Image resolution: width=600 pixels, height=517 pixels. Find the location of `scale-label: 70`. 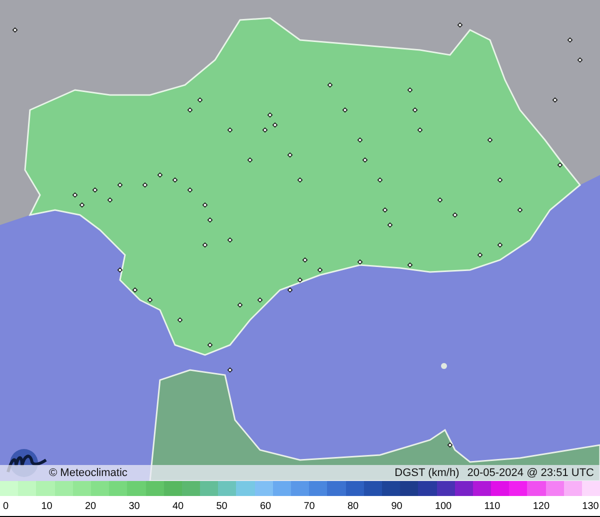

scale-label: 70 is located at coordinates (309, 506).